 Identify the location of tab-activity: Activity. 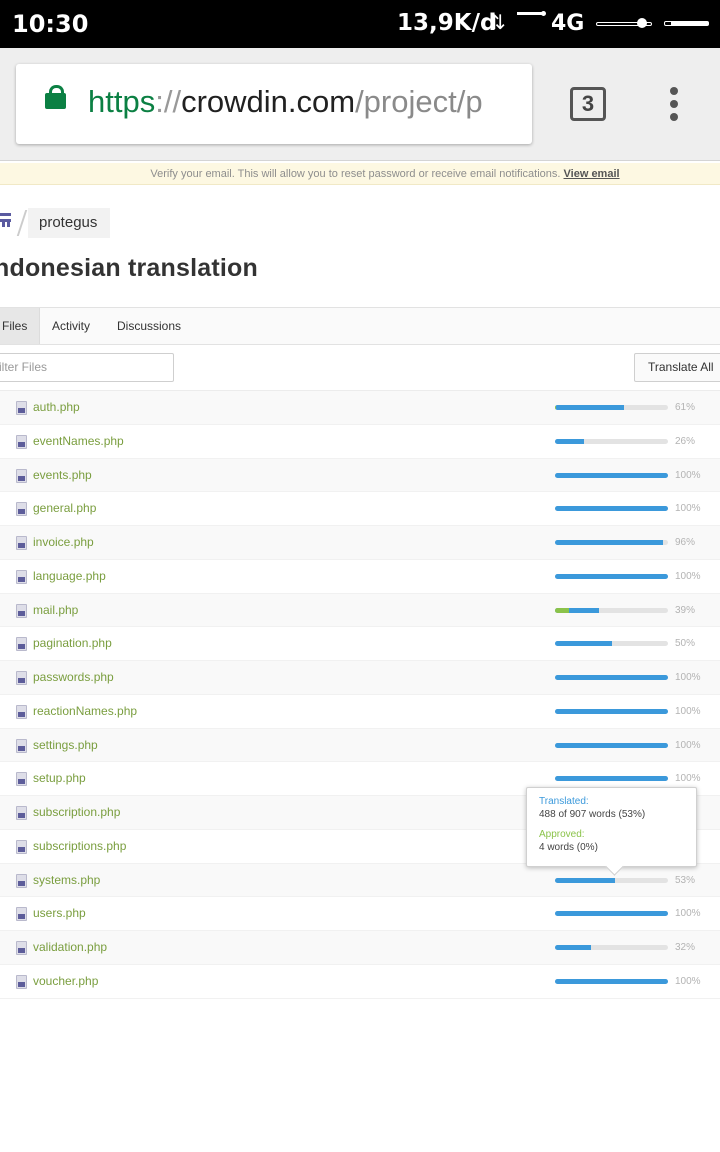
(71, 326).